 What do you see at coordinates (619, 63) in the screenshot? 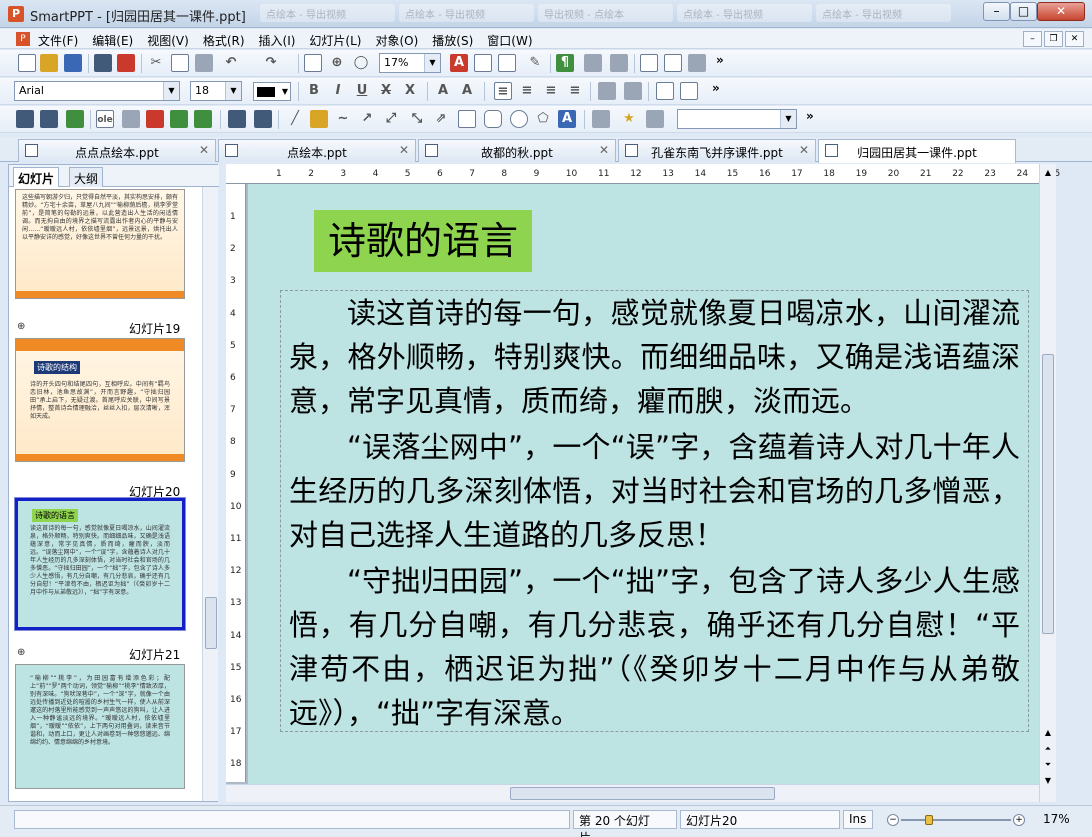
I see `chart-icon` at bounding box center [619, 63].